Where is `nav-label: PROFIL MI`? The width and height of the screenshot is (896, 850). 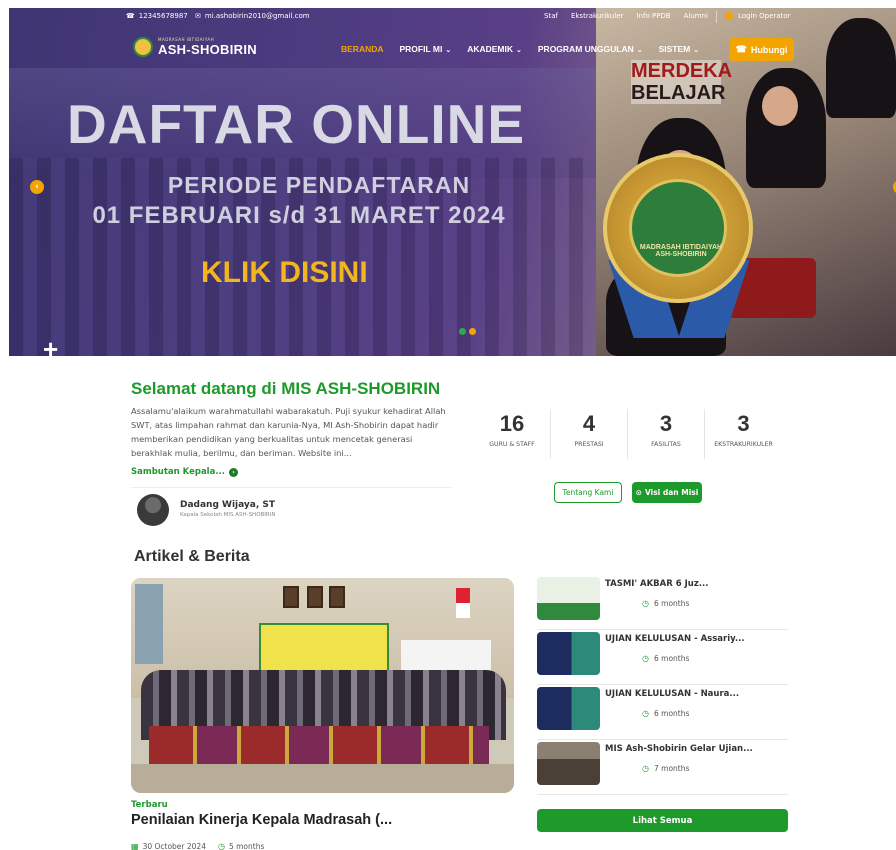
nav-label: PROFIL MI is located at coordinates (421, 49).